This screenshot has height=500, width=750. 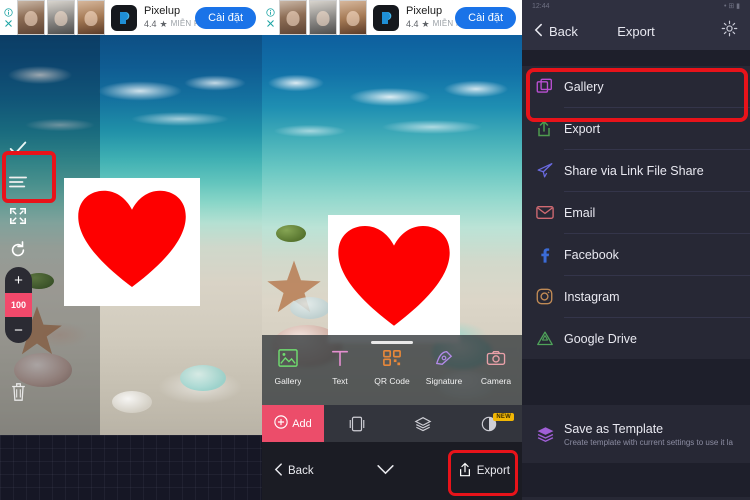 What do you see at coordinates (636, 58) in the screenshot?
I see `panel-gap-top` at bounding box center [636, 58].